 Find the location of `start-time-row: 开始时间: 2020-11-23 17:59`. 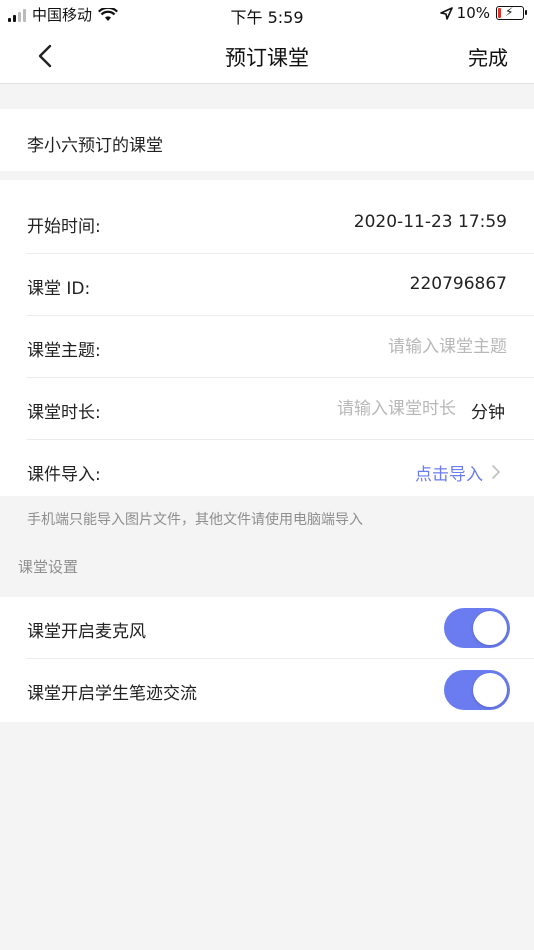

start-time-row: 开始时间: 2020-11-23 17:59 is located at coordinates (267, 223).